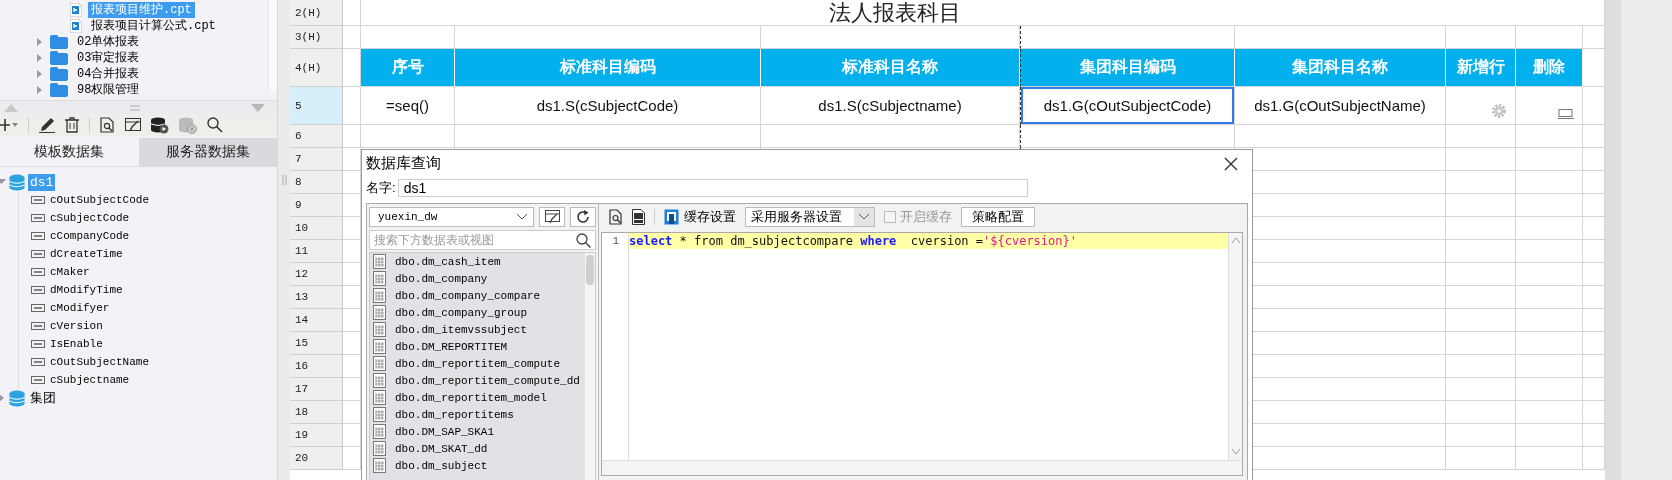  What do you see at coordinates (1231, 163) in the screenshot?
I see `close-icon` at bounding box center [1231, 163].